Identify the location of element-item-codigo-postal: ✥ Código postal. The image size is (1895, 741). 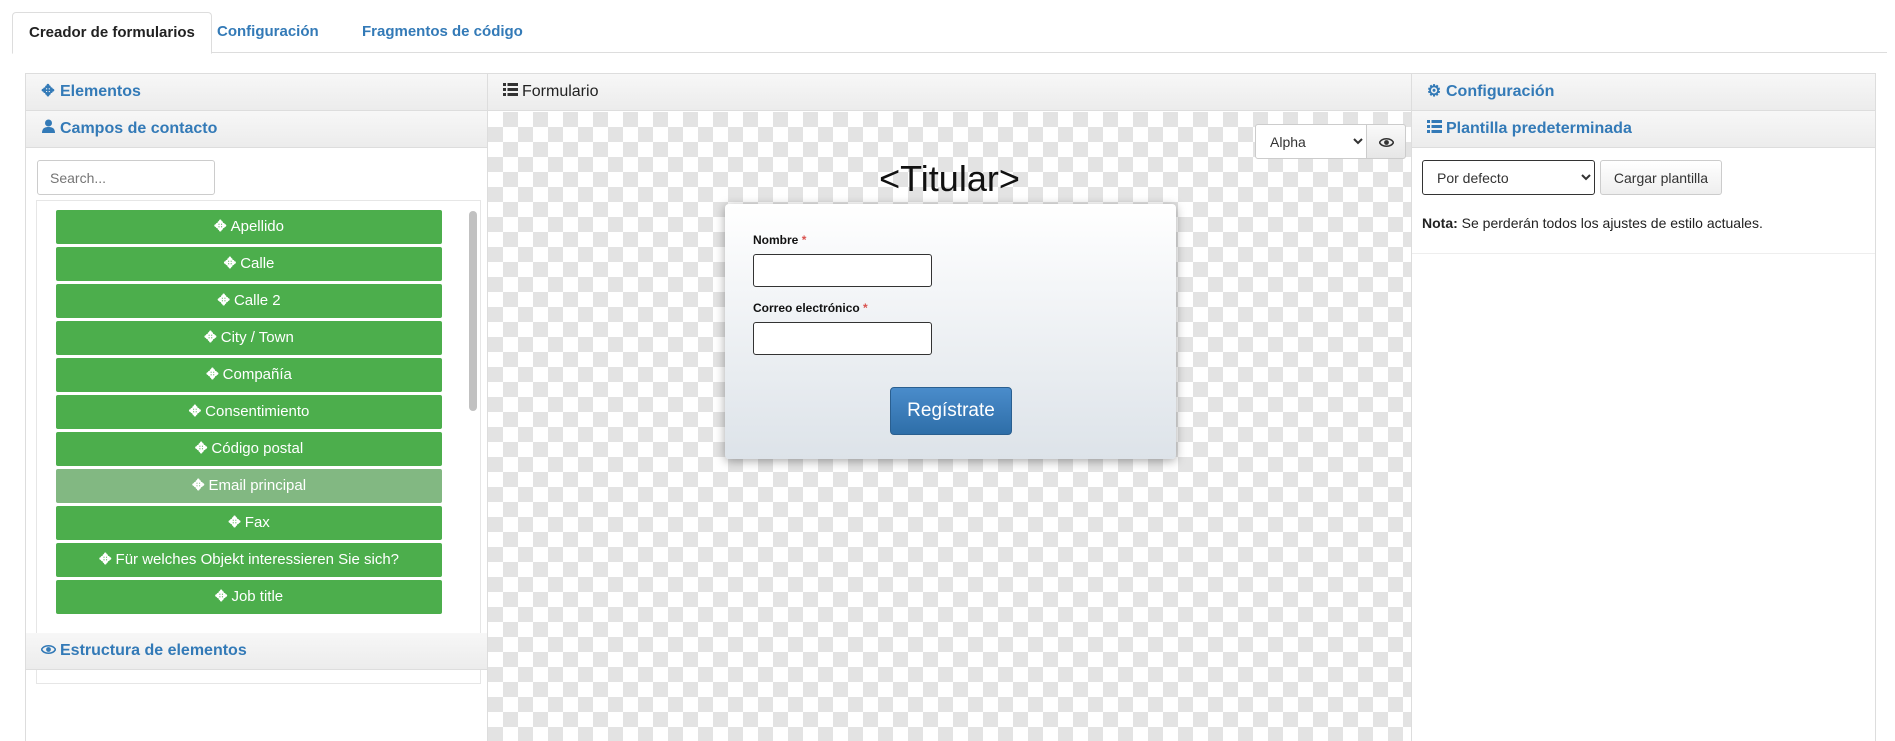
(249, 449).